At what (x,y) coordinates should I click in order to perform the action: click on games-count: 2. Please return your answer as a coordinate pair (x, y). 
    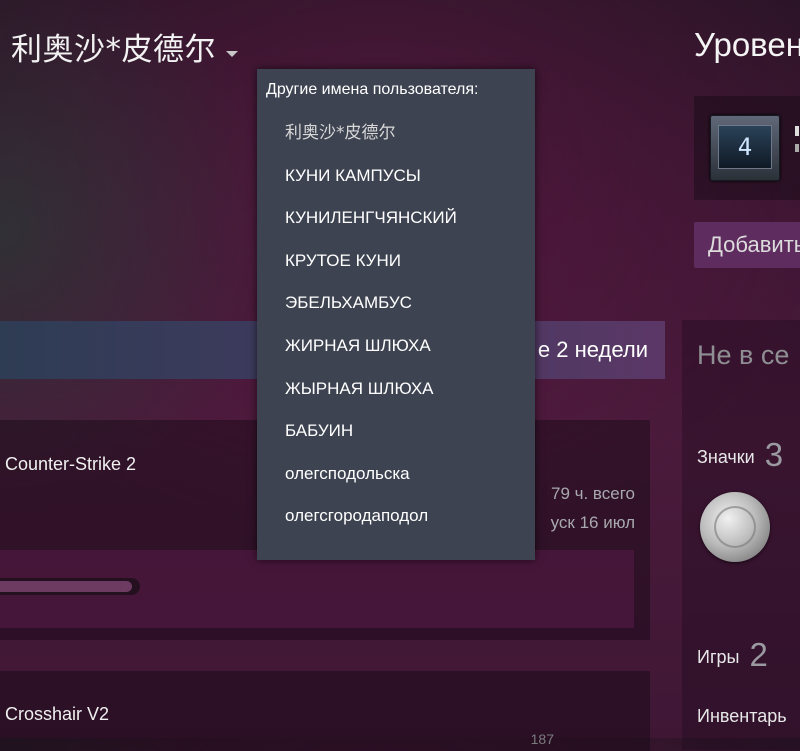
    Looking at the image, I should click on (758, 654).